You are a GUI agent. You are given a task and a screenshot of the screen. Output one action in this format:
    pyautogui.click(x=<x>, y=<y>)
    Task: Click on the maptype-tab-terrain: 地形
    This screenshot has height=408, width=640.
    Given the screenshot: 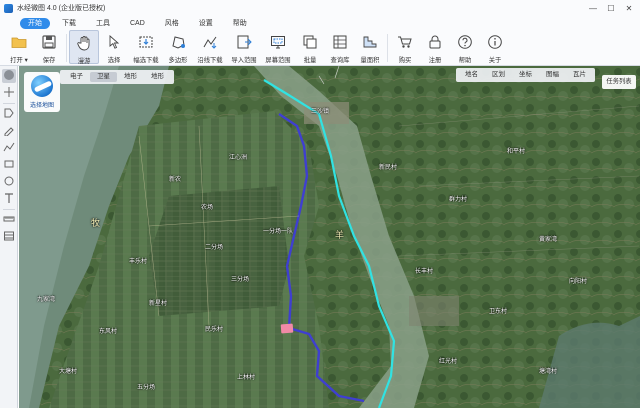 What is the action you would take?
    pyautogui.click(x=130, y=77)
    